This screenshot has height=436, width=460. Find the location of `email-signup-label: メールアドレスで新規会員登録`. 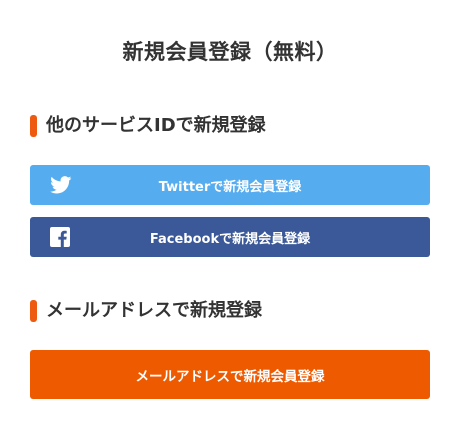

email-signup-label: メールアドレスで新規会員登録 is located at coordinates (230, 376).